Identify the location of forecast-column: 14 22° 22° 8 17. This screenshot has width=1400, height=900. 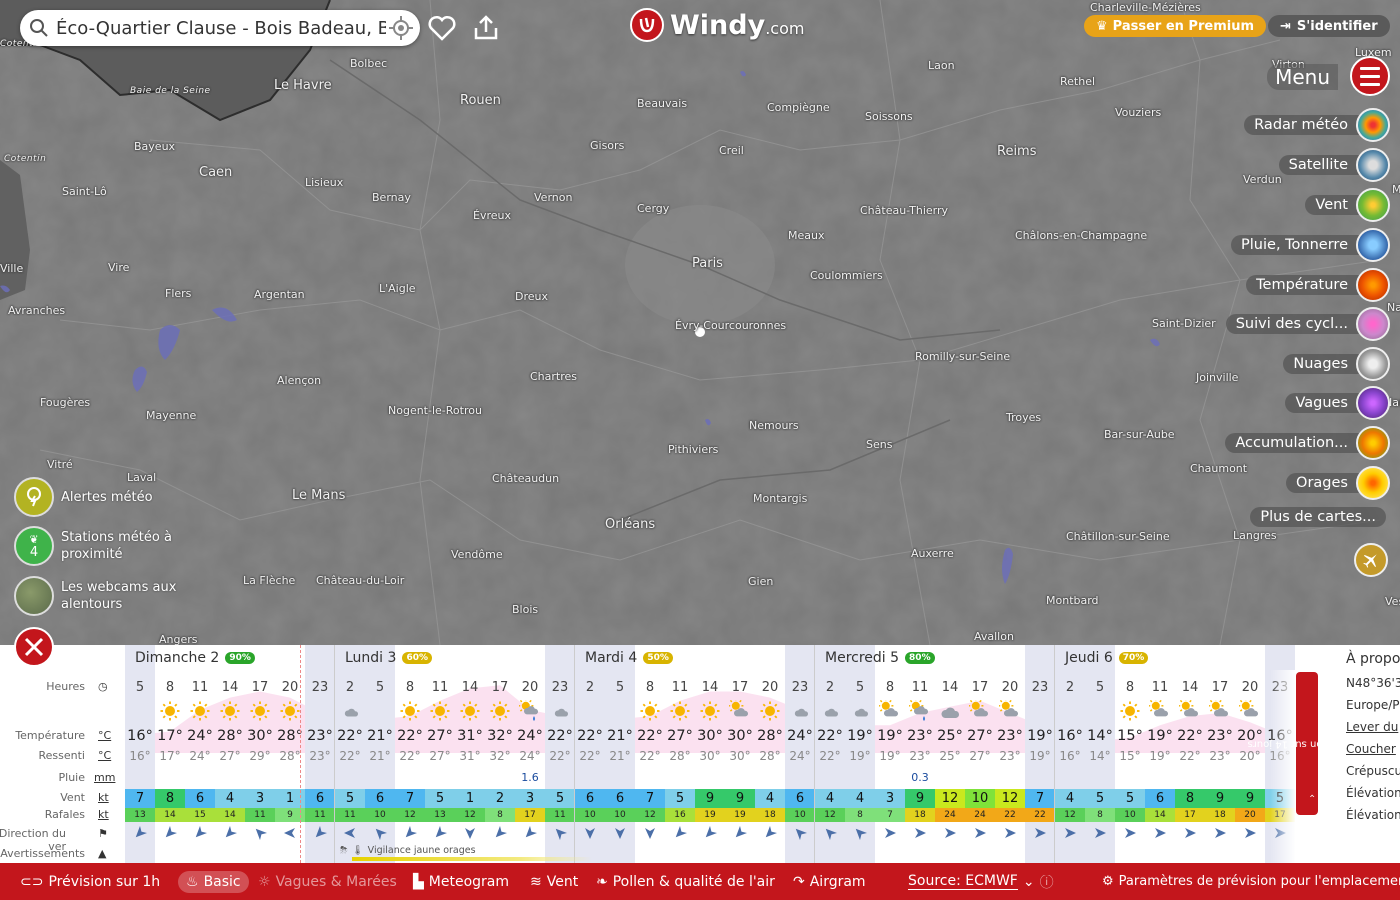
(1190, 754).